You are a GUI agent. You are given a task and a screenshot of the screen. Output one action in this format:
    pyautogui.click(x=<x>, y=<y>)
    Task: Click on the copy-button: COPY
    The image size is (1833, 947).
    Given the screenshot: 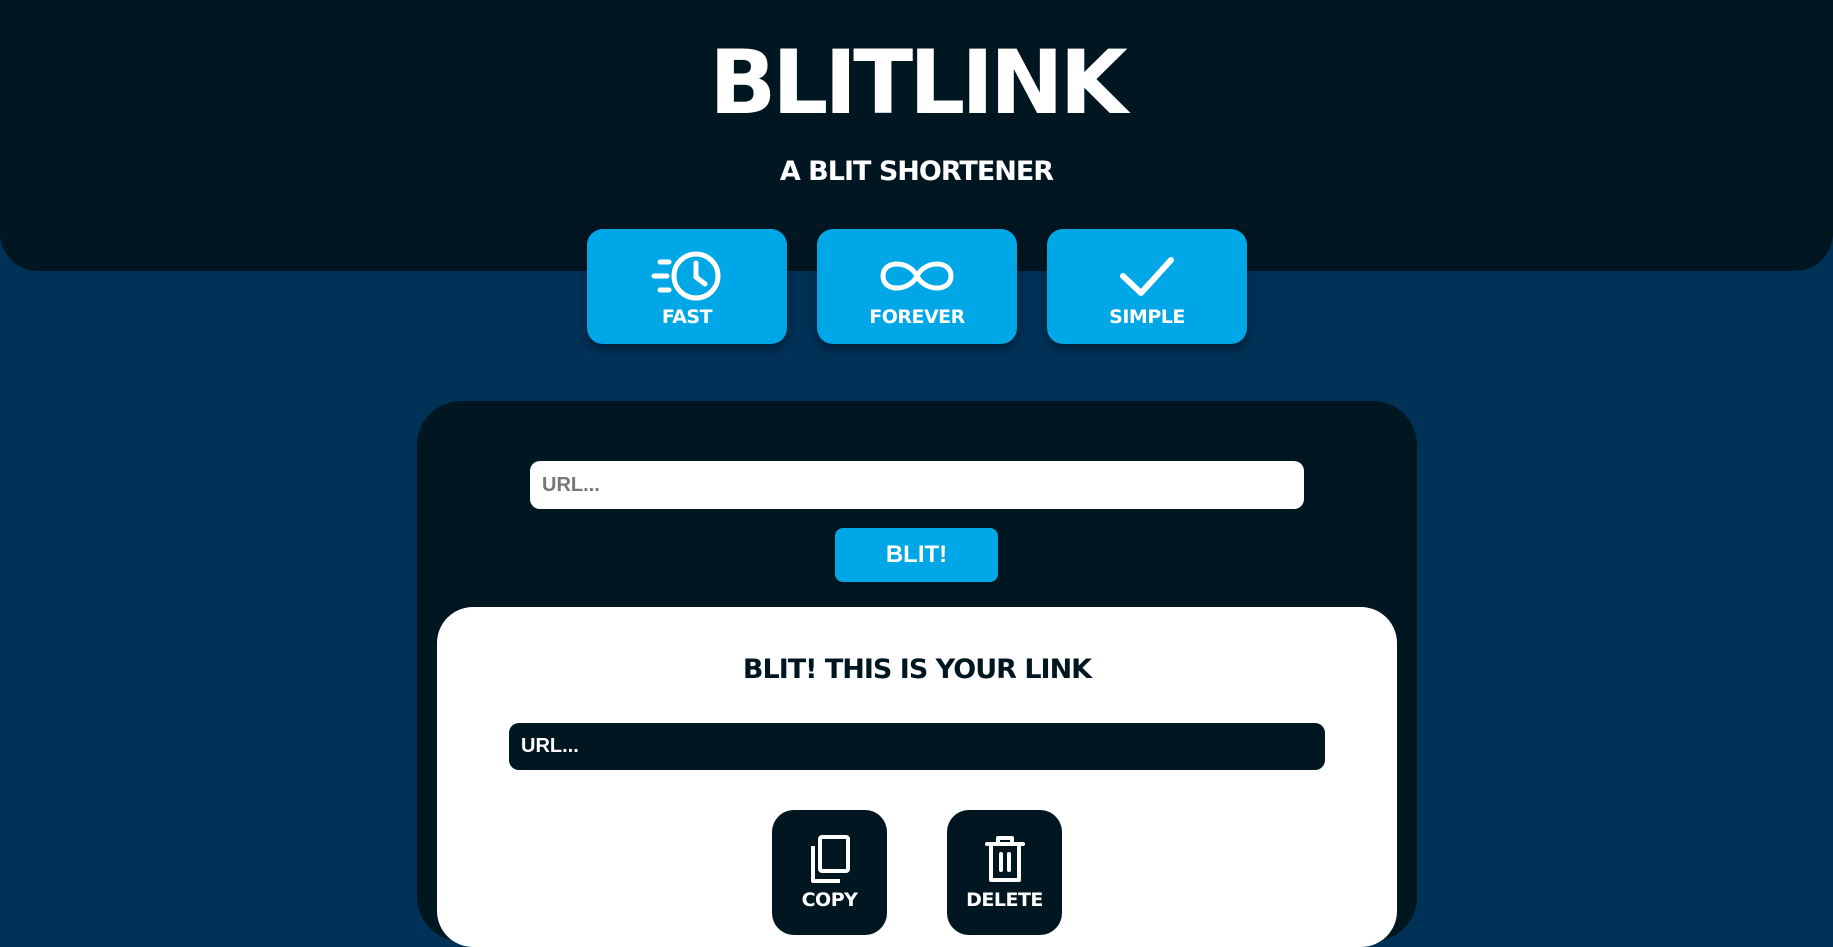 What is the action you would take?
    pyautogui.click(x=829, y=872)
    